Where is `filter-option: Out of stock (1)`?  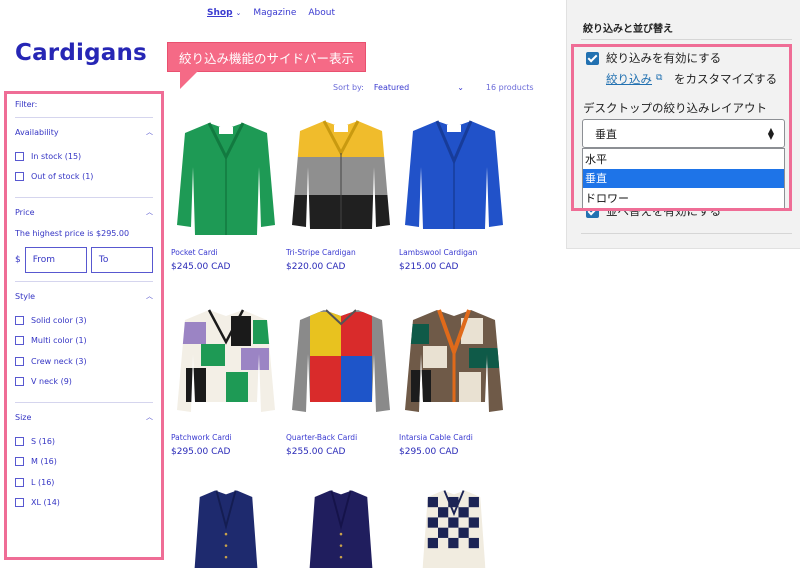 filter-option: Out of stock (1) is located at coordinates (84, 177).